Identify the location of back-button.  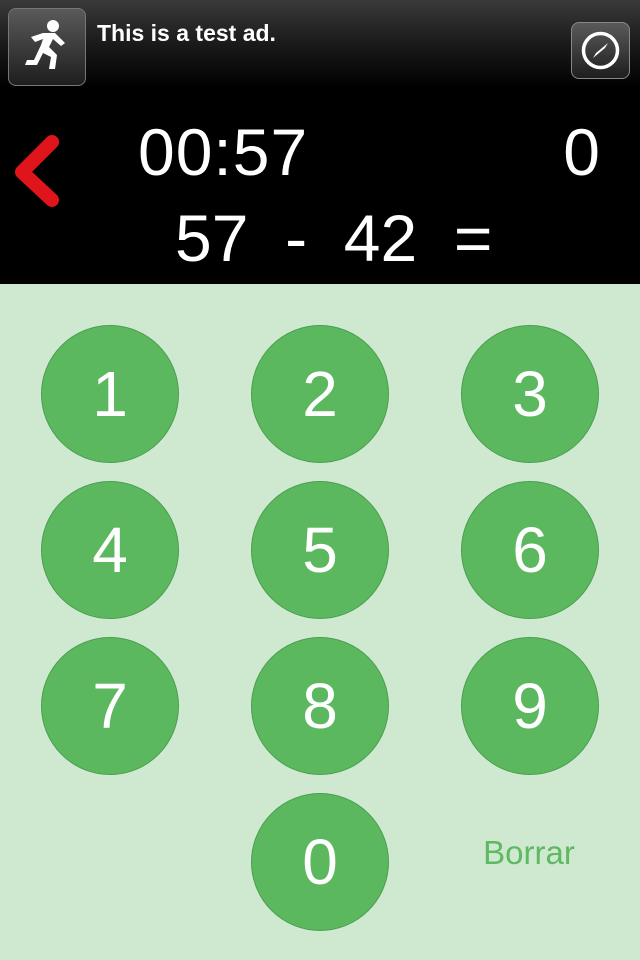
(35, 171).